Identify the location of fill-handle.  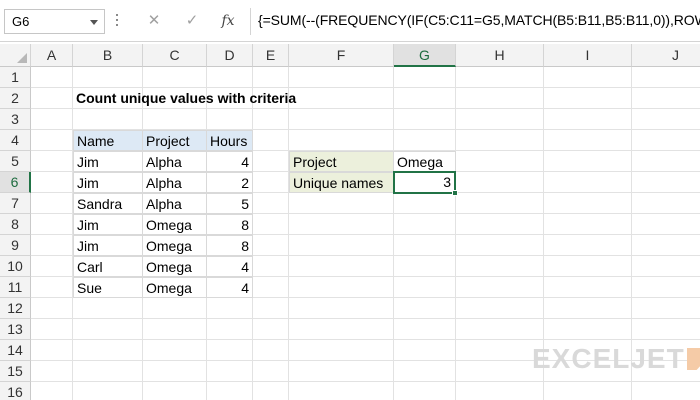
(455, 193).